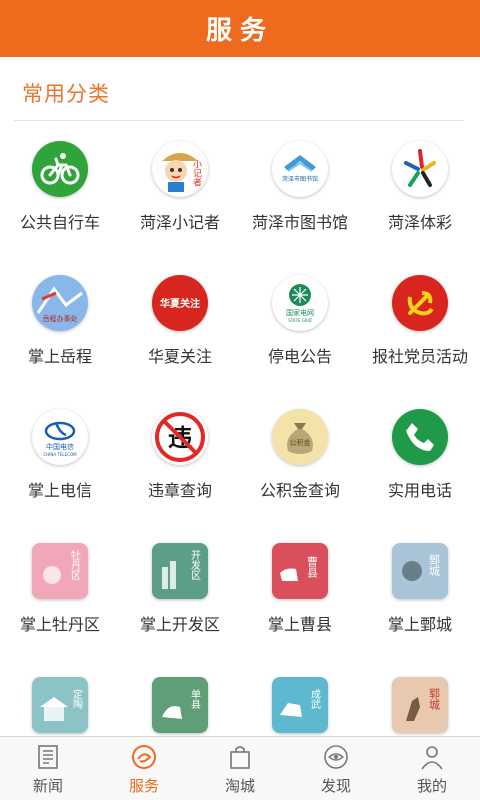 Image resolution: width=480 pixels, height=800 pixels. What do you see at coordinates (75, 564) in the screenshot?
I see `svg-text: 牡丹区` at bounding box center [75, 564].